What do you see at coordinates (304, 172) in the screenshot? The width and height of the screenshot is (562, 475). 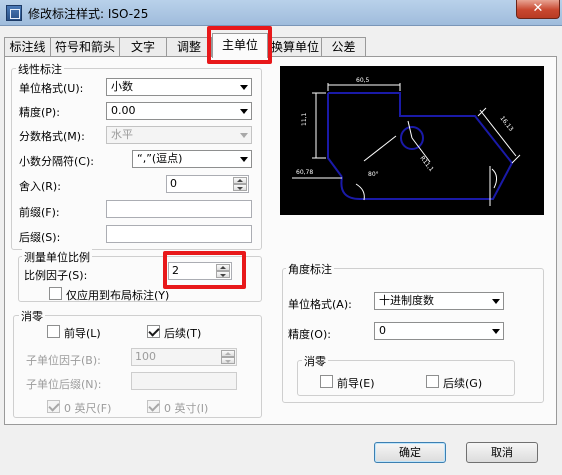 I see `preview-dim-bottom: 60,78` at bounding box center [304, 172].